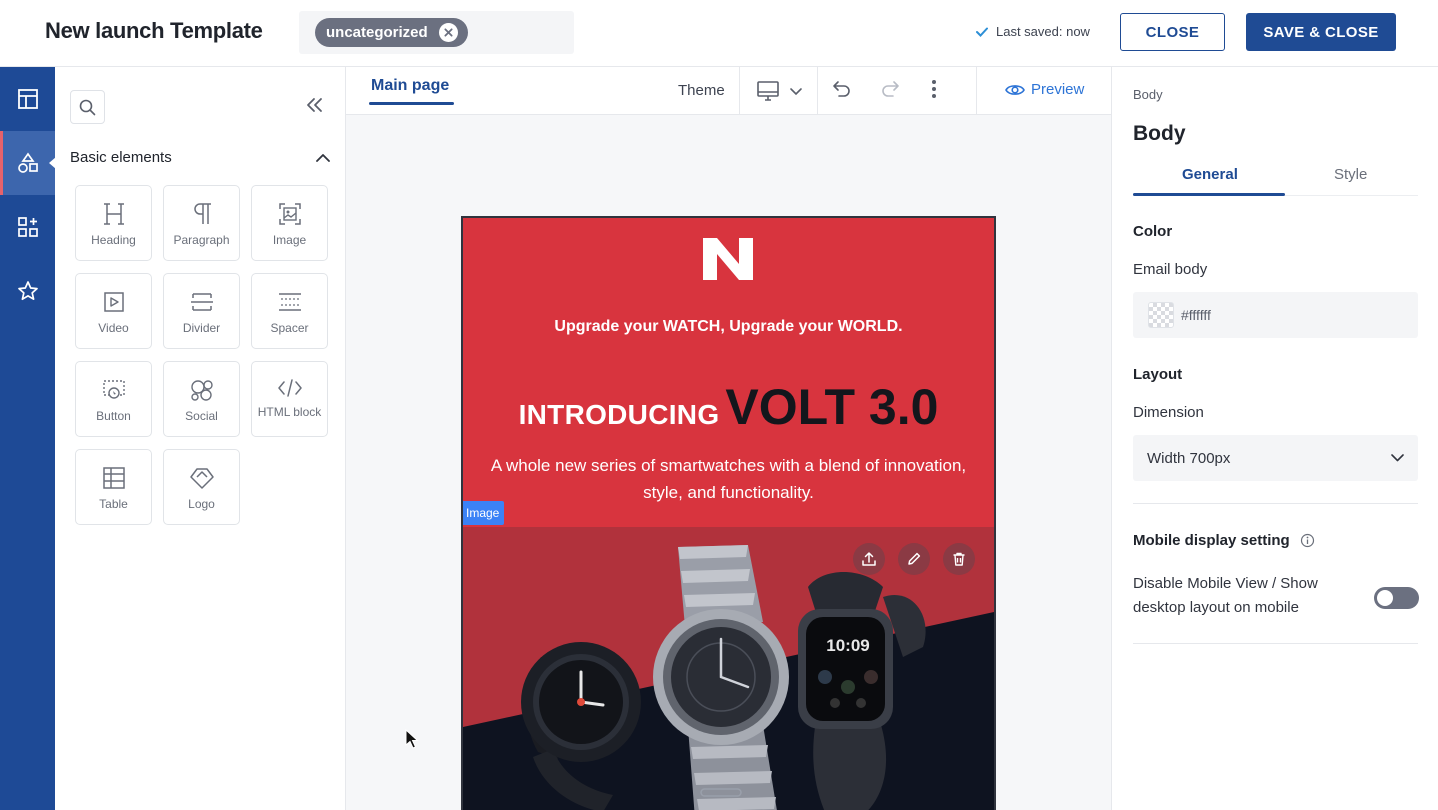 This screenshot has width=1438, height=810. Describe the element at coordinates (1161, 315) in the screenshot. I see `color-swatch` at that location.